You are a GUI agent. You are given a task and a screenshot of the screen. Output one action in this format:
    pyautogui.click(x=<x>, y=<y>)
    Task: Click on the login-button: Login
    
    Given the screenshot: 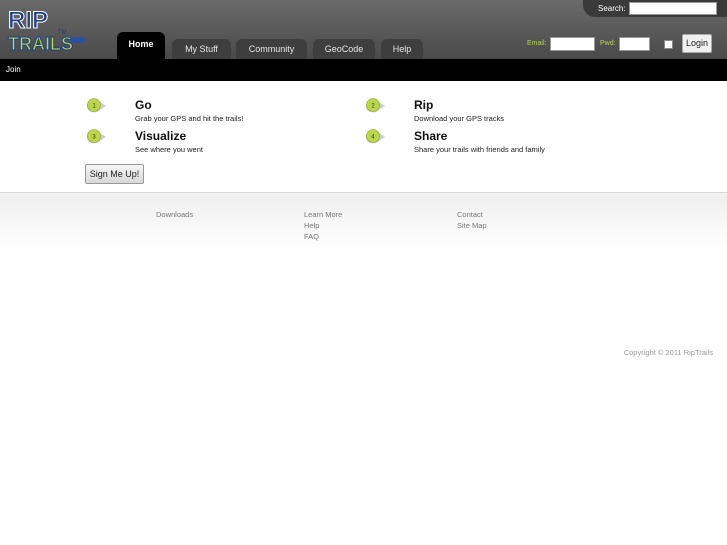 What is the action you would take?
    pyautogui.click(x=697, y=43)
    